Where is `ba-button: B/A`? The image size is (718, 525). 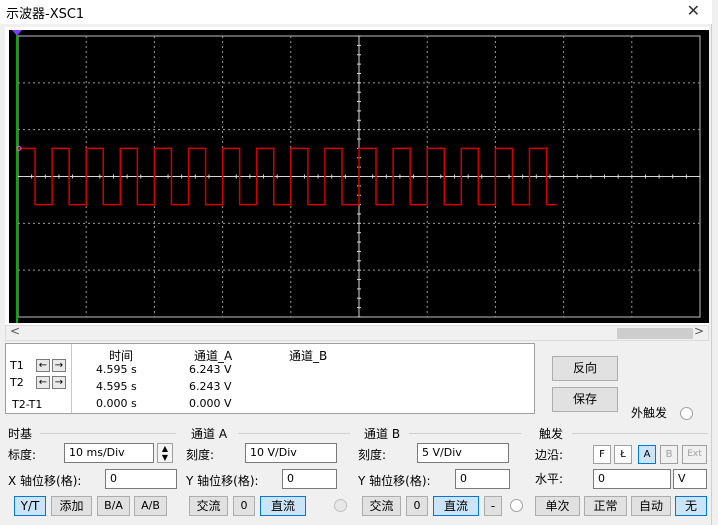
ba-button: B/A is located at coordinates (113, 506).